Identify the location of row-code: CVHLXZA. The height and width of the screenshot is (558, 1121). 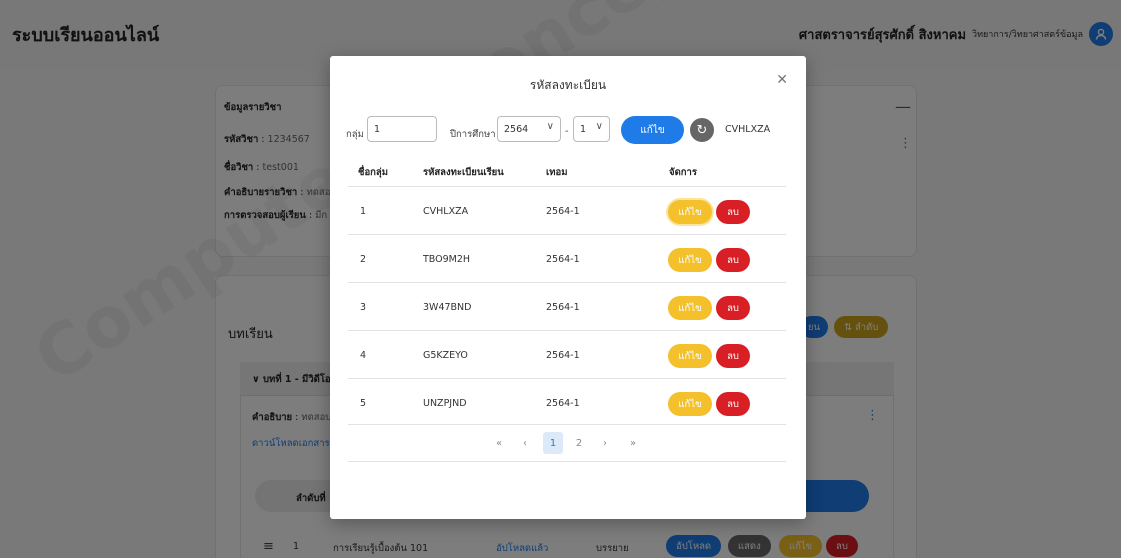
(446, 211).